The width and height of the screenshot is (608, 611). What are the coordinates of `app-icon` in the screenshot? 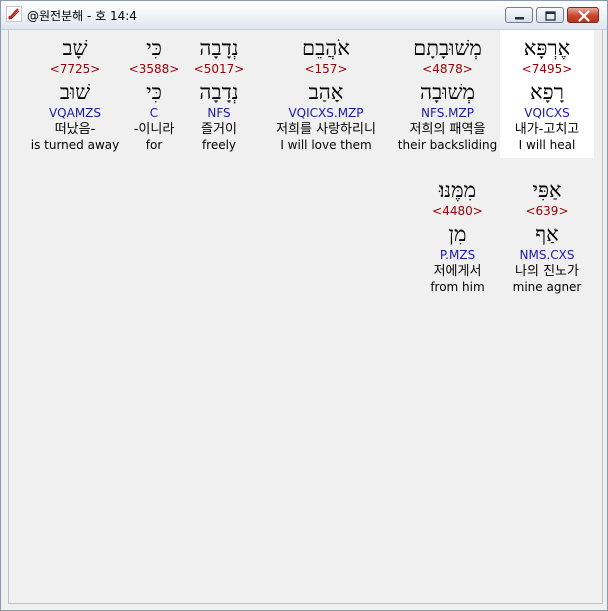 It's located at (14, 14).